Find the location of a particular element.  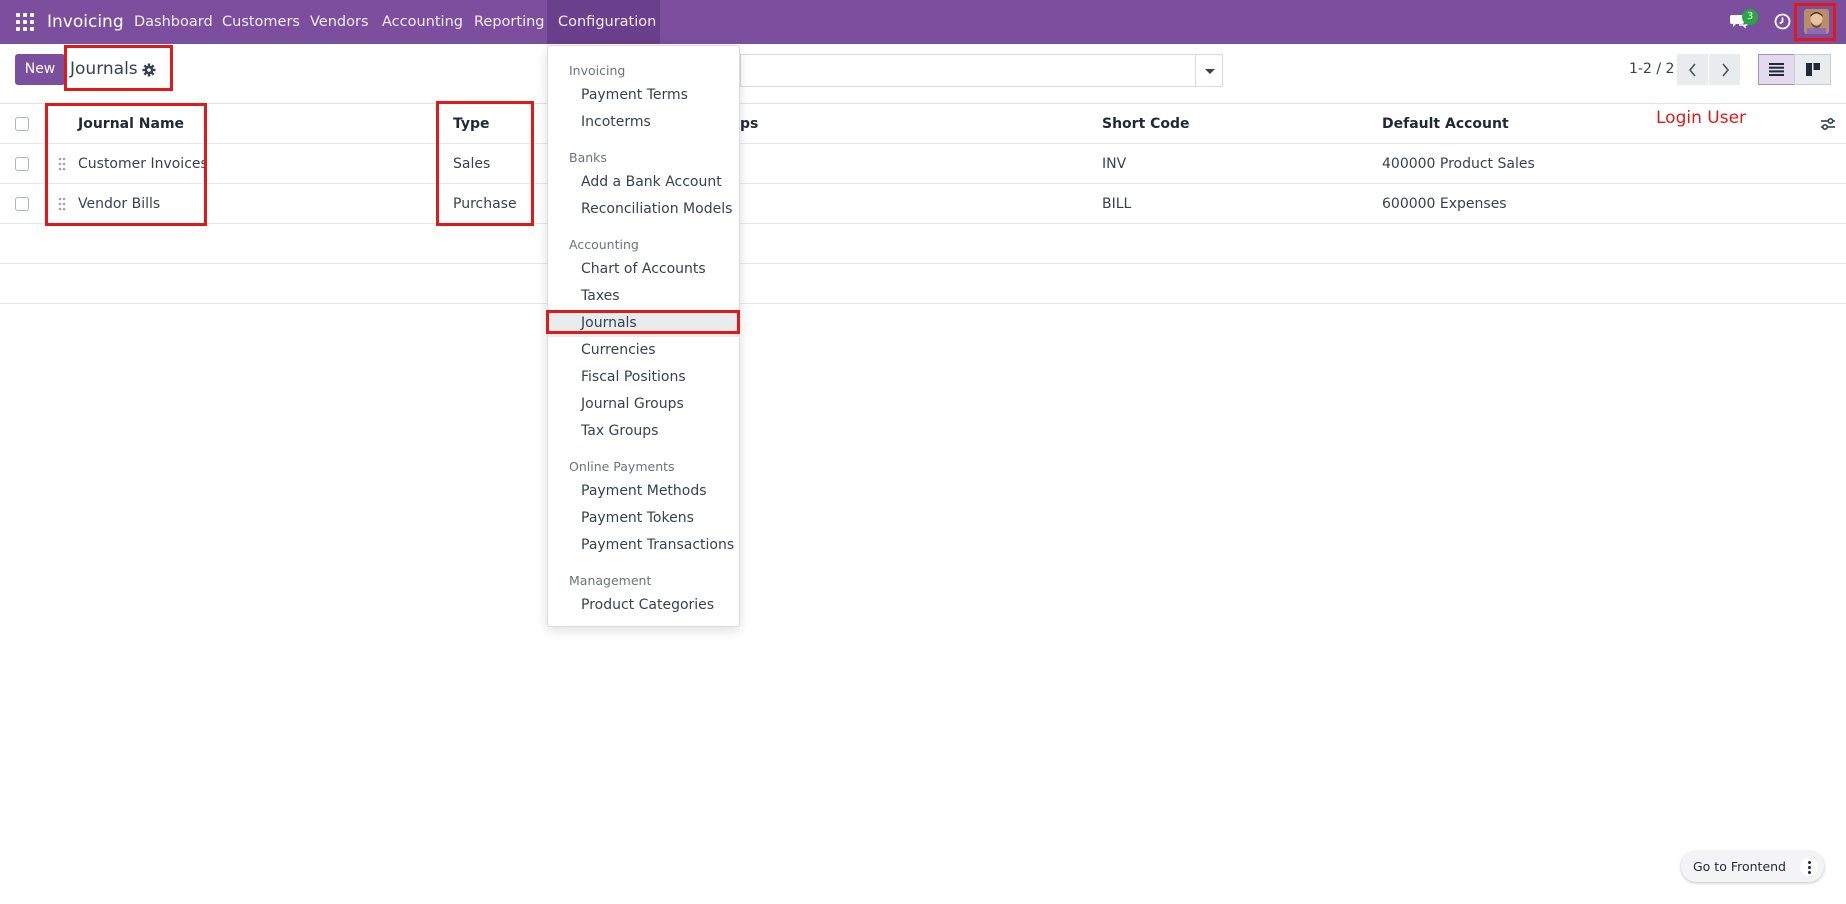

cell-short-code: INV is located at coordinates (1114, 164).